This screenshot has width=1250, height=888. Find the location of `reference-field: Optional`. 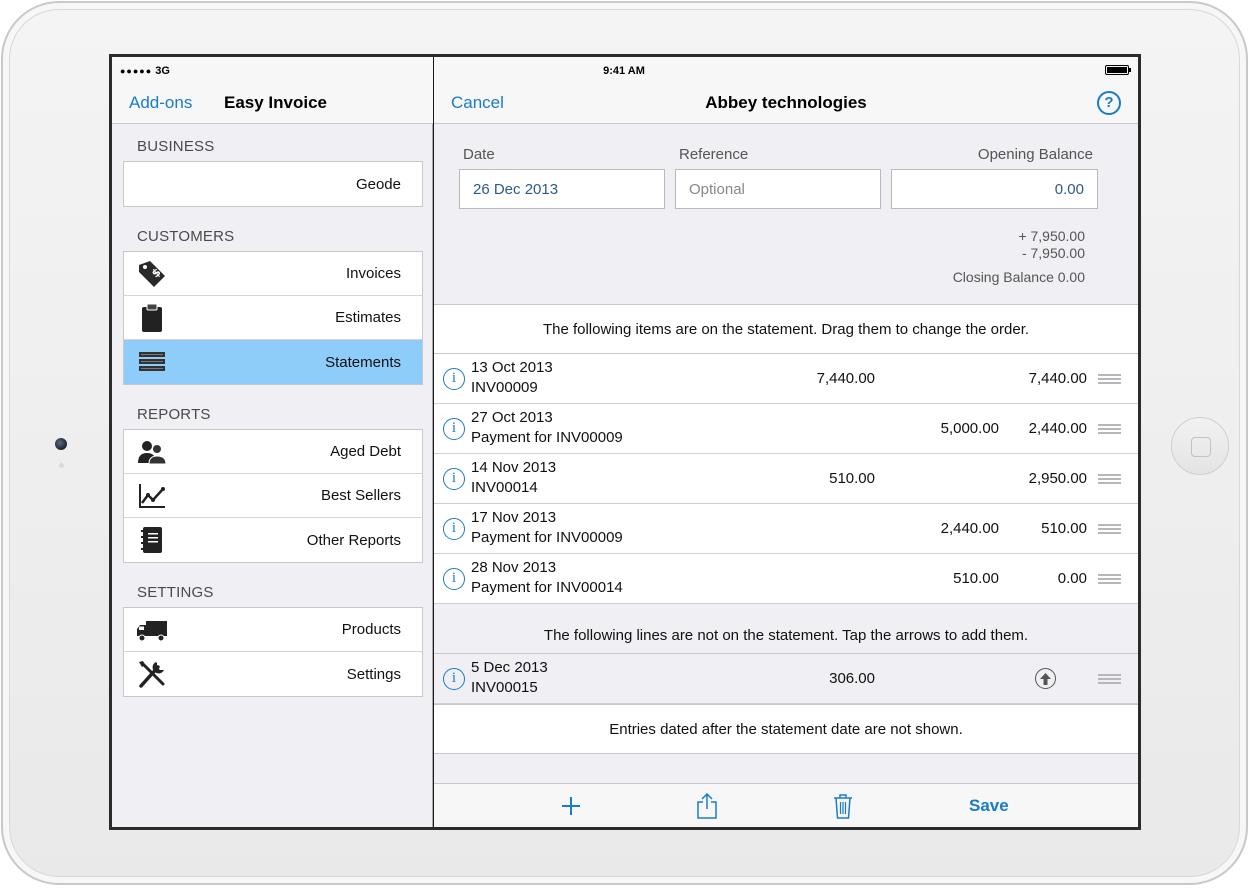

reference-field: Optional is located at coordinates (778, 189).